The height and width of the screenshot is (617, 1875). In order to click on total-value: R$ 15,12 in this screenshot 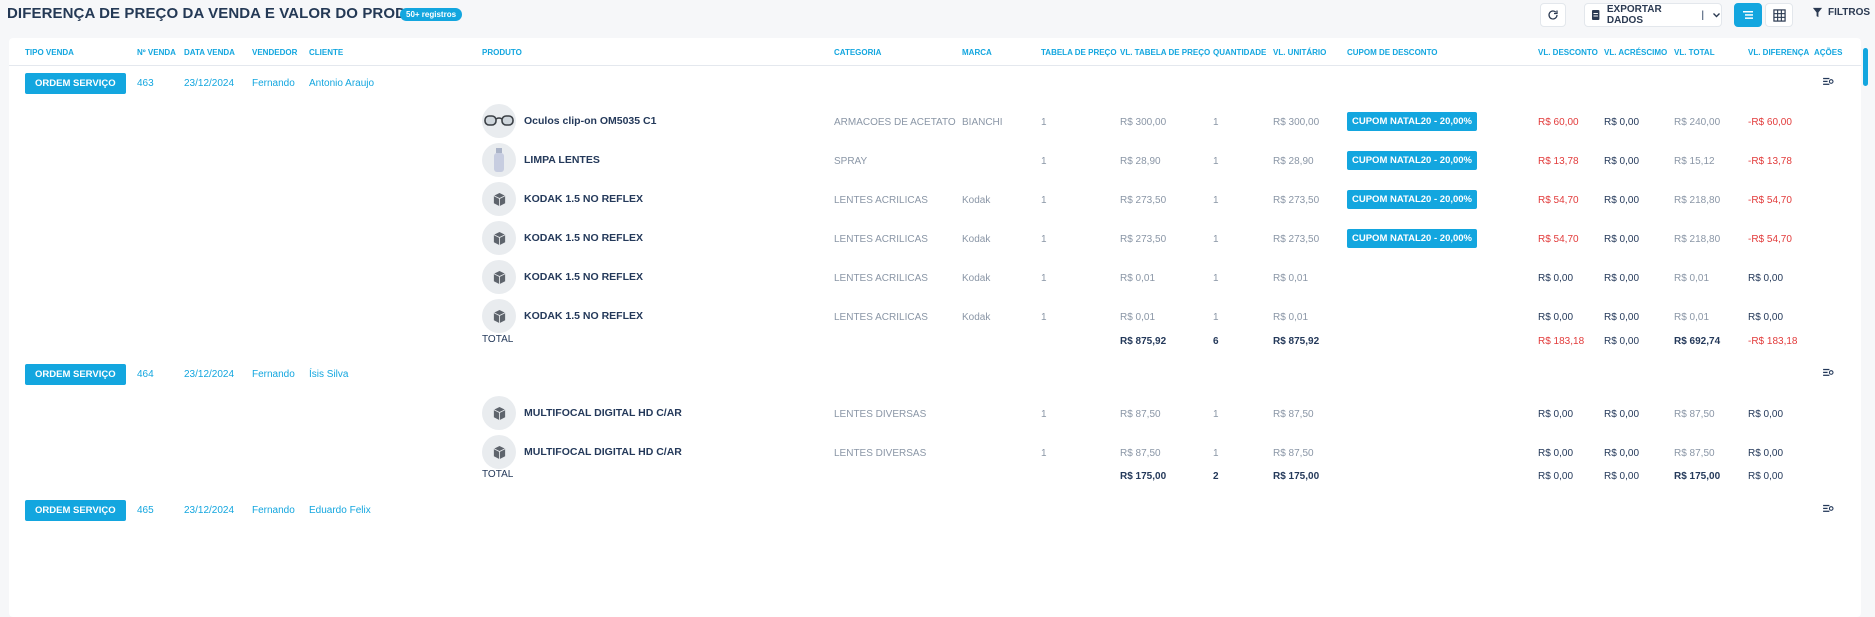, I will do `click(1694, 161)`.